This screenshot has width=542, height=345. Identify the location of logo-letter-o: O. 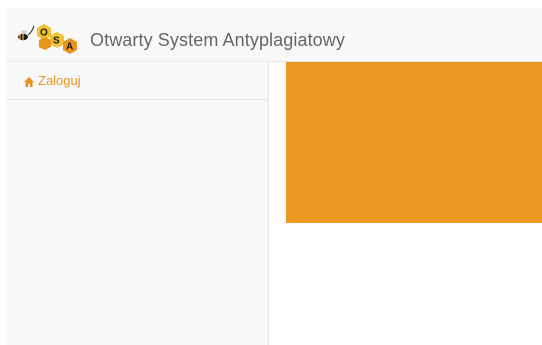
(44, 33).